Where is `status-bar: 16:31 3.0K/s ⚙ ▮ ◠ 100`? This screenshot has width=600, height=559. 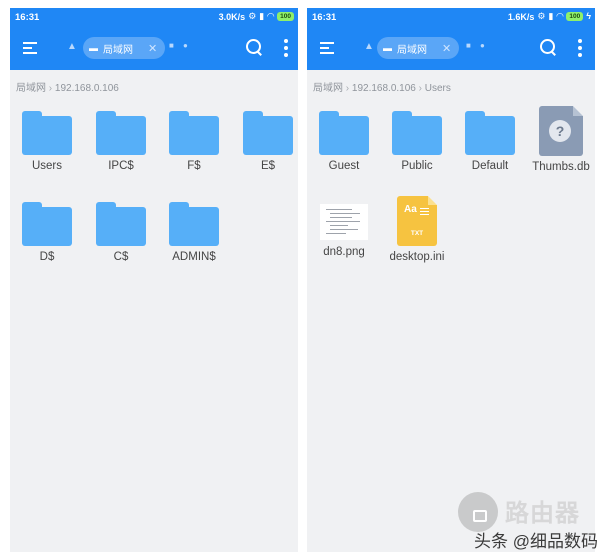
status-bar: 16:31 3.0K/s ⚙ ▮ ◠ 100 is located at coordinates (154, 18).